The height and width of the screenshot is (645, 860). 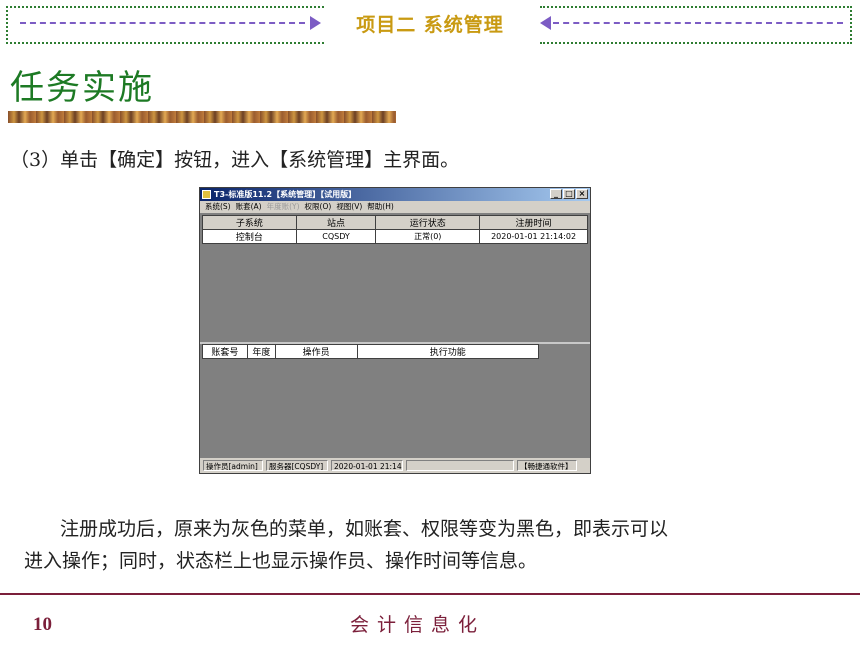 I want to click on col-header-operator: 操作员, so click(x=316, y=351).